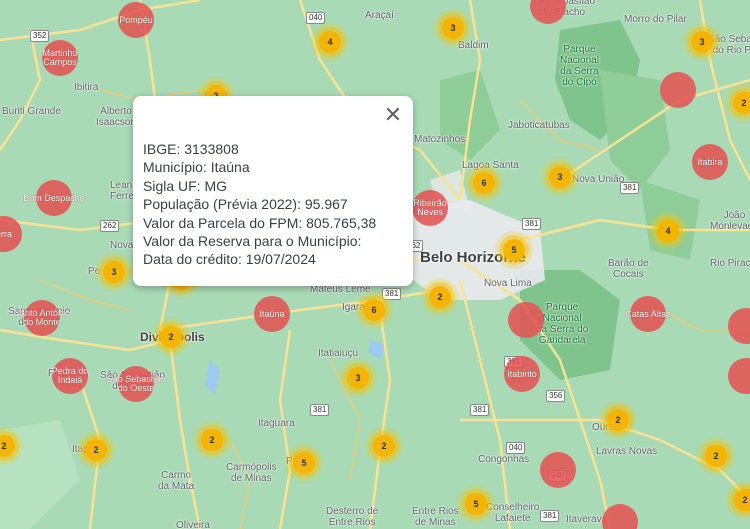  What do you see at coordinates (251, 473) in the screenshot?
I see `place-label: Carmópolis de Minas` at bounding box center [251, 473].